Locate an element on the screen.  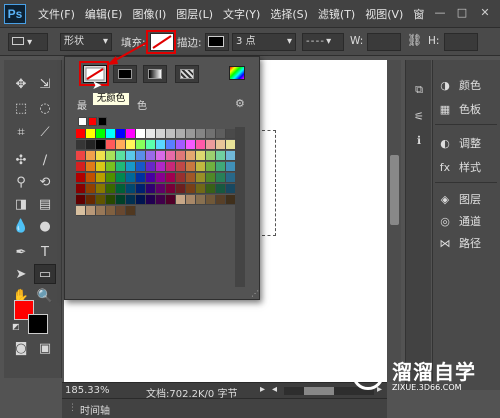
eraser-icon: ◨ is located at coordinates (21, 204).